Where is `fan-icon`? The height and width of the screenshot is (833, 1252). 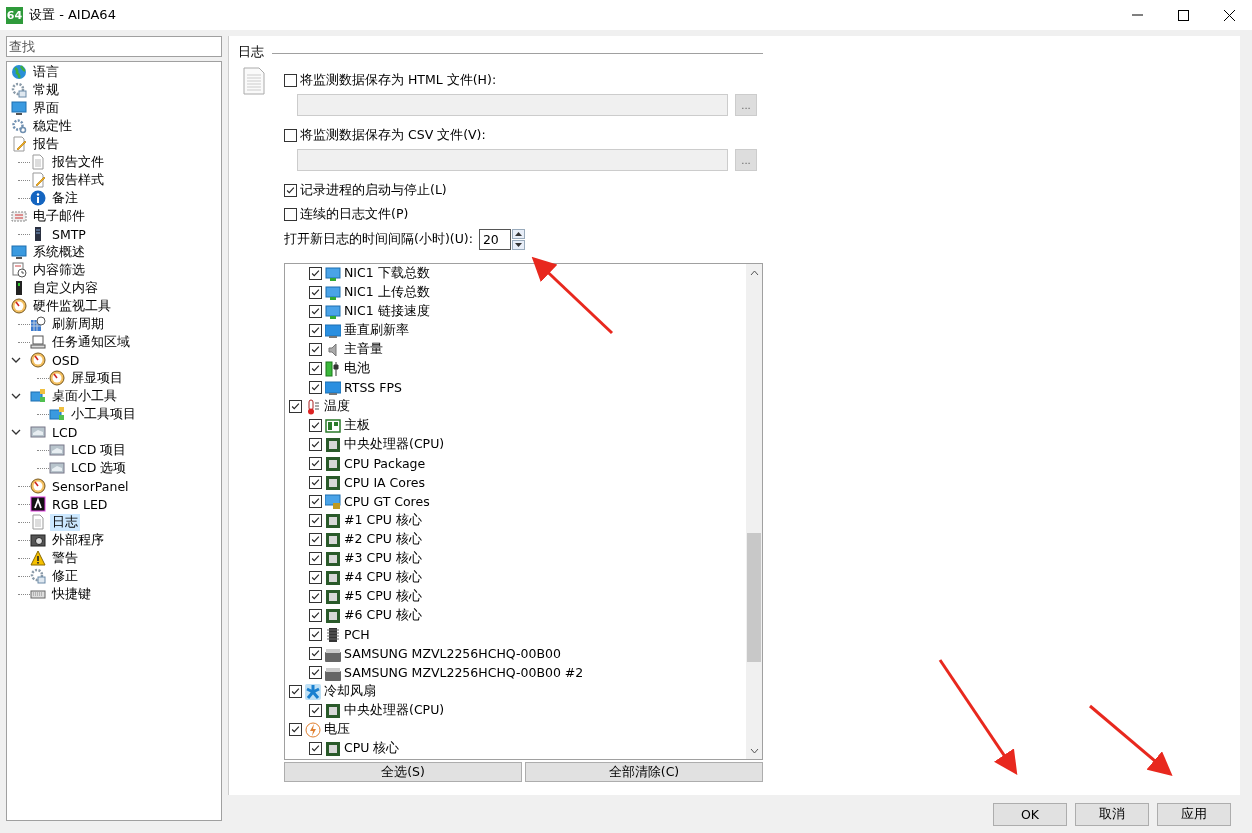 fan-icon is located at coordinates (313, 691).